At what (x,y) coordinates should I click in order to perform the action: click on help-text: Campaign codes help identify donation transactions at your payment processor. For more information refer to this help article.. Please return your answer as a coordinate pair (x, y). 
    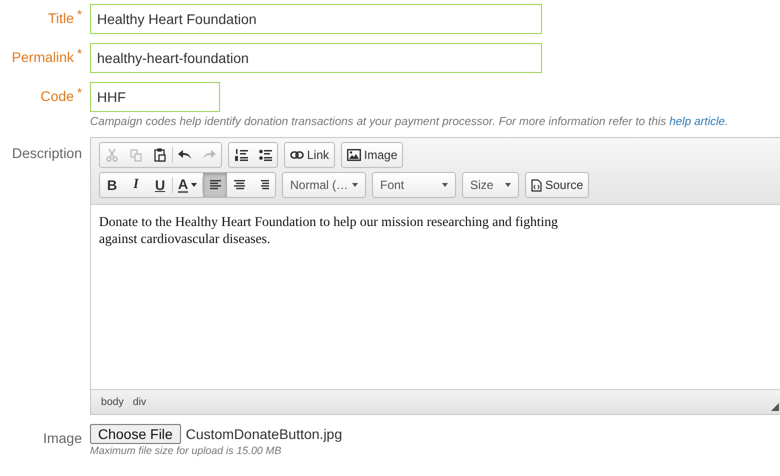
    Looking at the image, I should click on (410, 122).